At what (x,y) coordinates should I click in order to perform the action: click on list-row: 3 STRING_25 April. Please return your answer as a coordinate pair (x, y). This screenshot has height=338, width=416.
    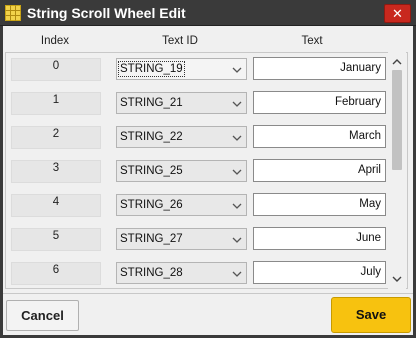
    Looking at the image, I should click on (199, 172).